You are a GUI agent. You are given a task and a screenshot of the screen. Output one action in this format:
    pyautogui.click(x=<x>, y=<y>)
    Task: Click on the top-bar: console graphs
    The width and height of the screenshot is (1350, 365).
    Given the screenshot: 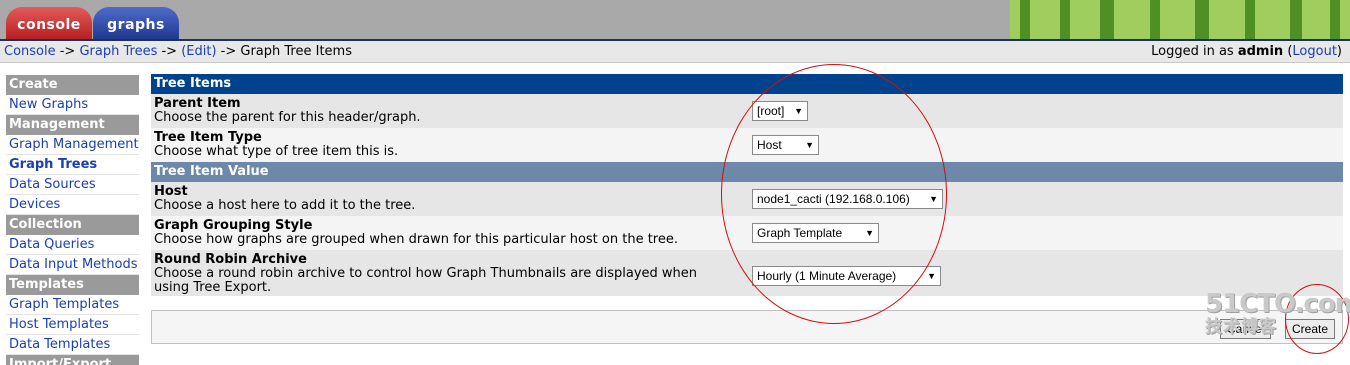 What is the action you would take?
    pyautogui.click(x=675, y=20)
    